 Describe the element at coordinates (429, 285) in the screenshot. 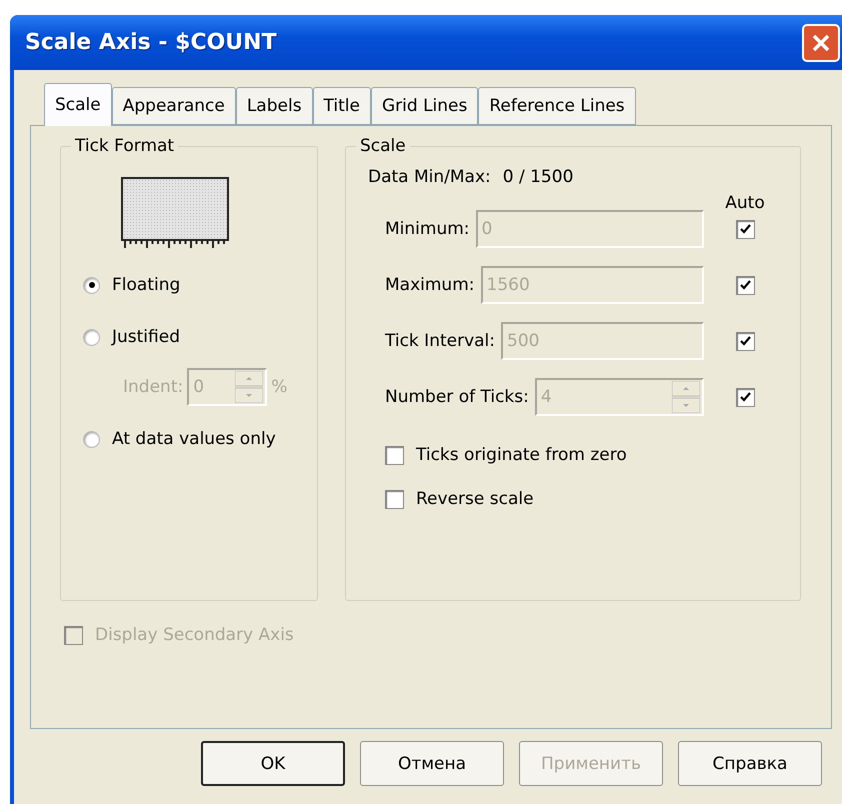

I see `field-label: Maximum:` at that location.